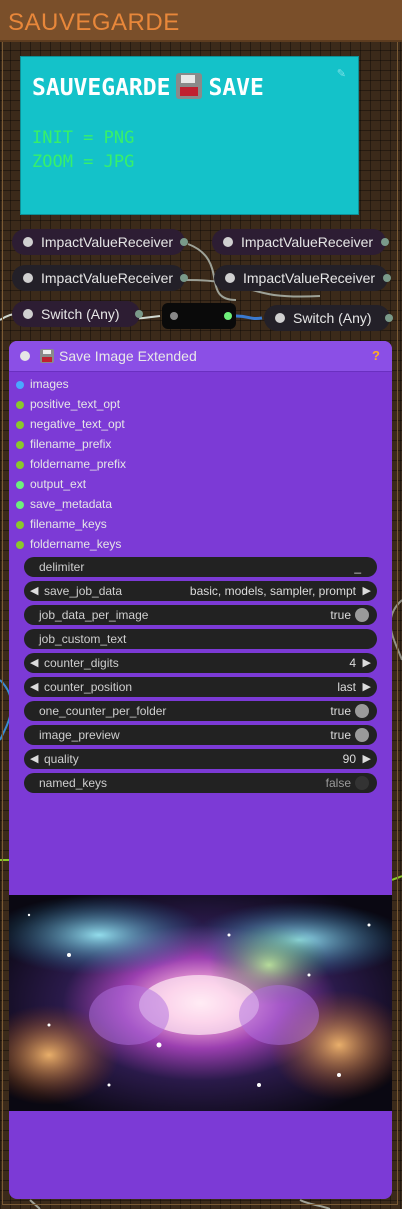  What do you see at coordinates (79, 735) in the screenshot?
I see `widget-label: image_preview` at bounding box center [79, 735].